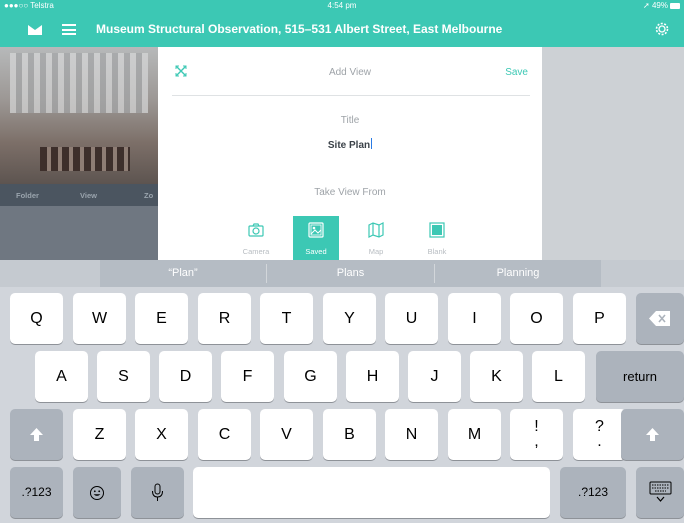 The image size is (684, 523). I want to click on option-blank: Blank, so click(437, 238).